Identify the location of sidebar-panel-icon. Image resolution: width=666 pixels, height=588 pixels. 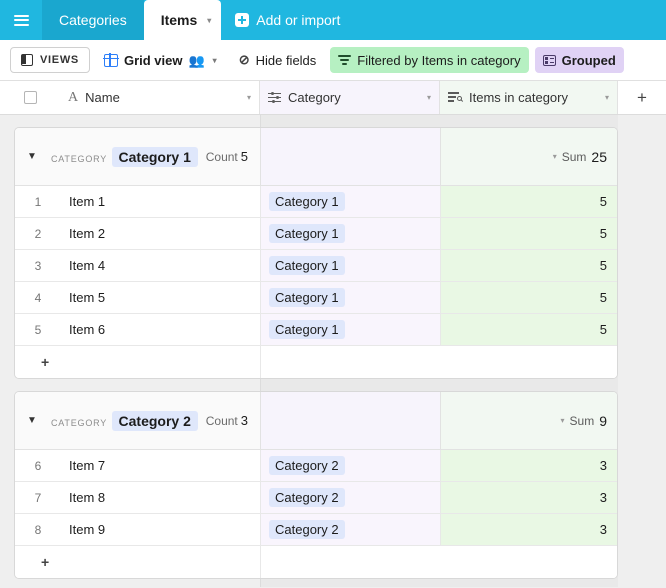
(27, 60).